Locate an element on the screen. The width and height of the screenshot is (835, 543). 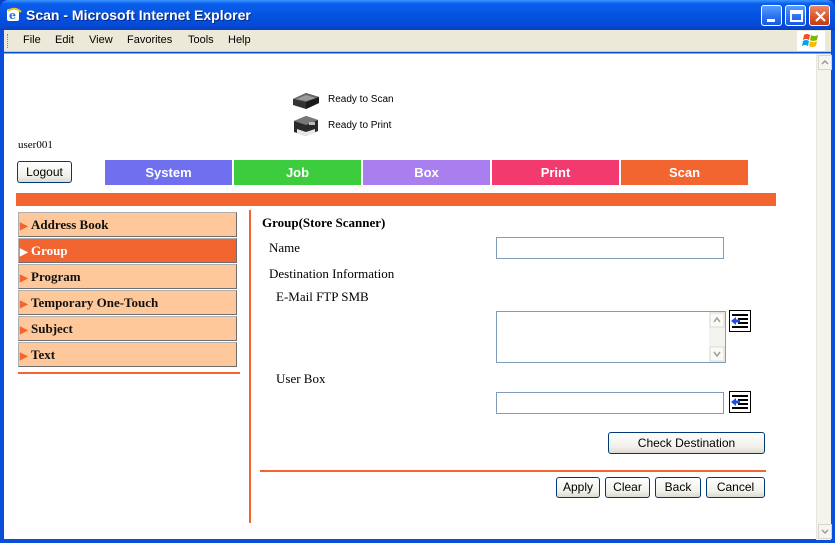
sidebar-item-address-book: ▶ Address Book is located at coordinates (127, 224).